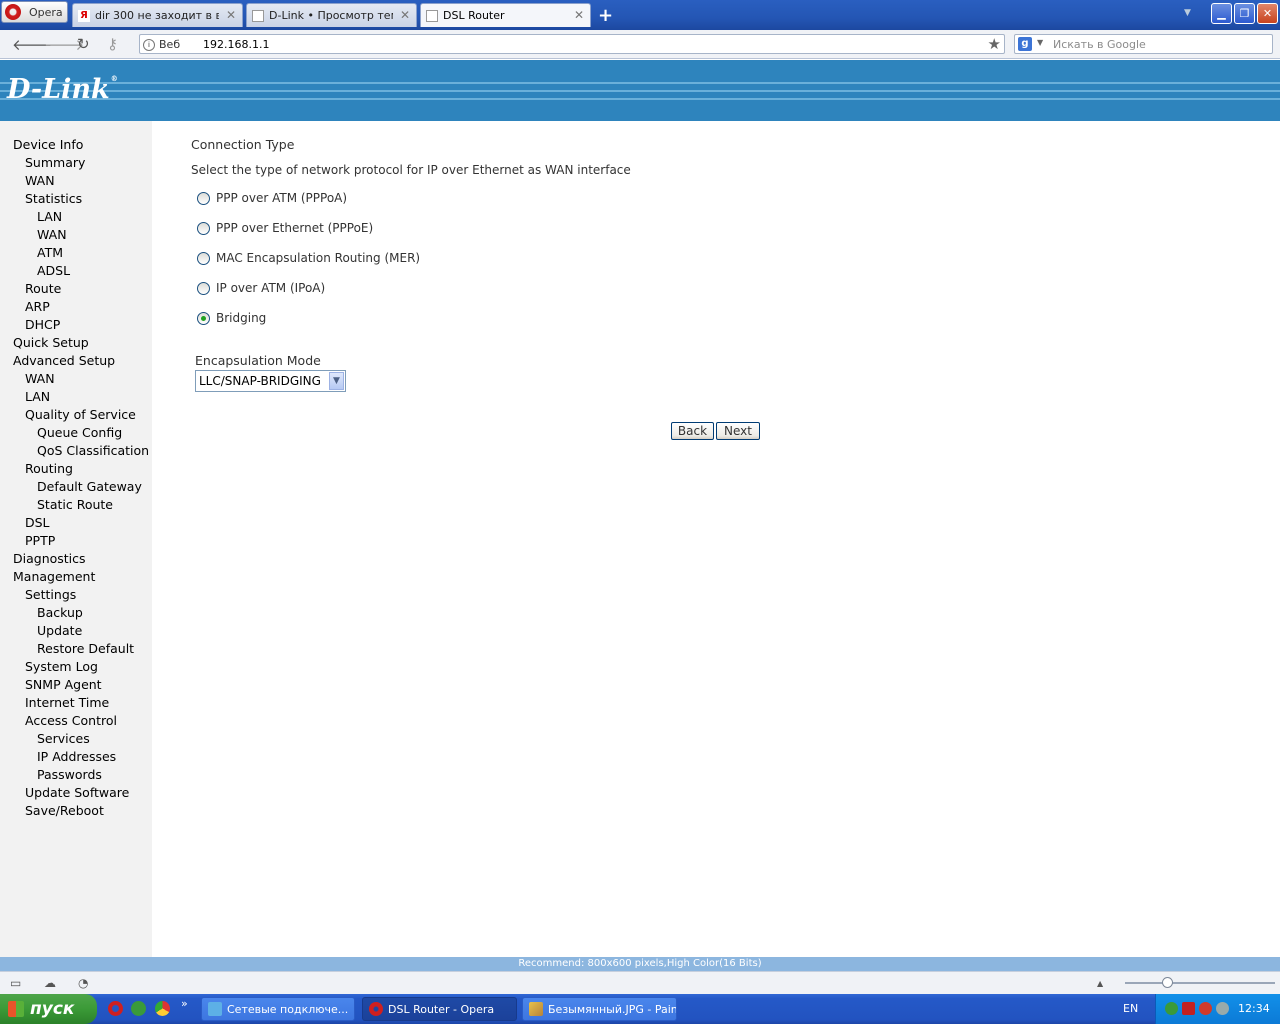 The image size is (1280, 1024). I want to click on search-field: g ▼ Искать в Google, so click(1143, 44).